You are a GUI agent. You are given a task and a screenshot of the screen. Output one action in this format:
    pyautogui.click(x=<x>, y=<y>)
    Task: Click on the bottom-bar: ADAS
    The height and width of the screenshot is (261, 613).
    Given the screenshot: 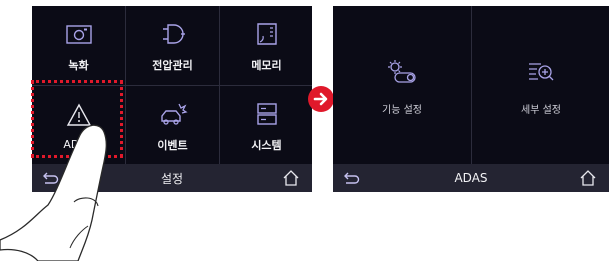 What is the action you would take?
    pyautogui.click(x=471, y=178)
    